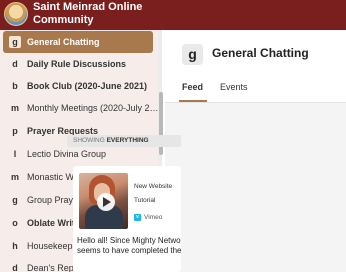  I want to click on sidebar-item-label: Daily Rule Discussions, so click(77, 63).